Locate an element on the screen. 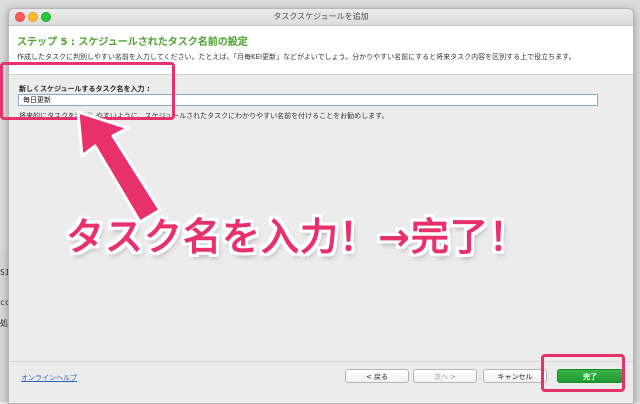  window-titlebar: タスクスケジュールを追加 is located at coordinates (321, 17).